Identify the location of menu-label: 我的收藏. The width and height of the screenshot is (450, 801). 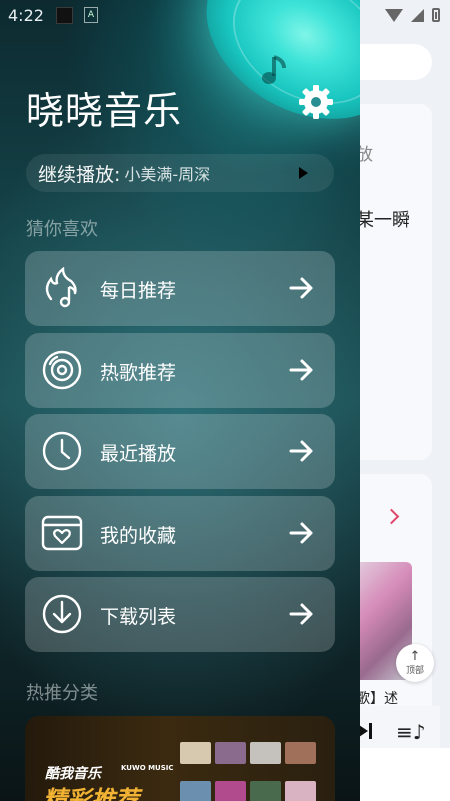
(138, 536).